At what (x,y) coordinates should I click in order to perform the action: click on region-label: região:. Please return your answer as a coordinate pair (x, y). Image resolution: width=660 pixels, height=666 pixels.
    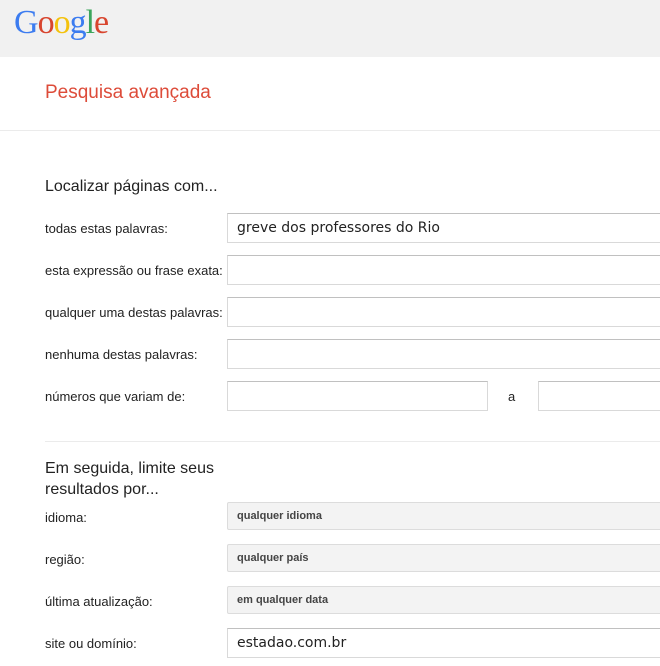
    Looking at the image, I should click on (65, 559).